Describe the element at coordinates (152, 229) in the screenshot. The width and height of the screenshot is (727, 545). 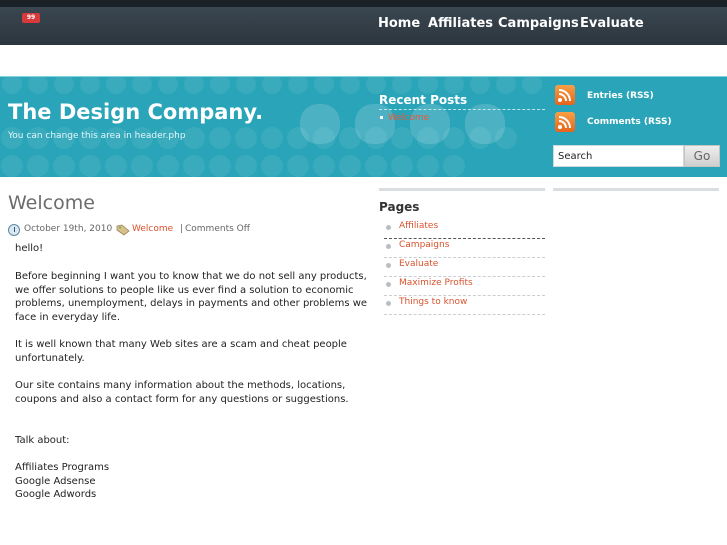
I see `post-category-link: Welcome` at that location.